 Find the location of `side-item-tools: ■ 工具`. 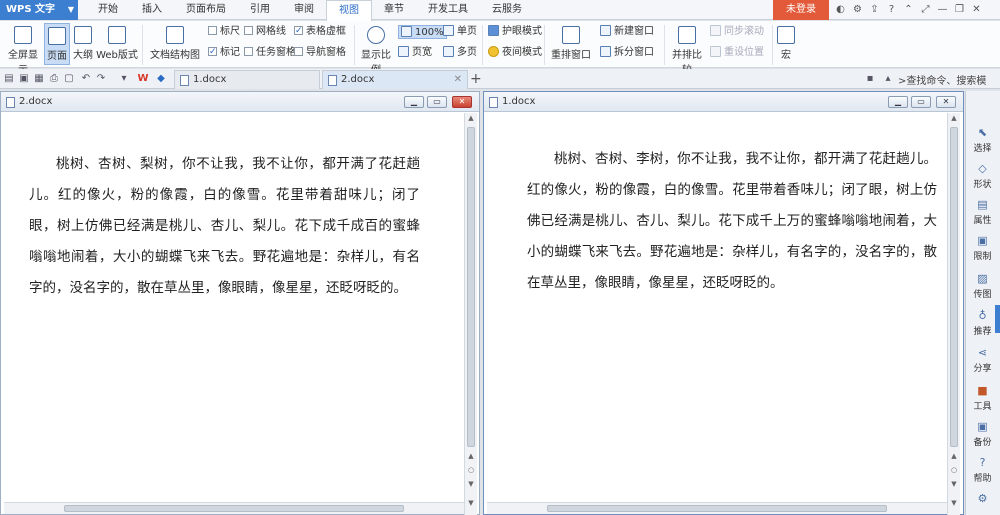

side-item-tools: ■ 工具 is located at coordinates (982, 399).